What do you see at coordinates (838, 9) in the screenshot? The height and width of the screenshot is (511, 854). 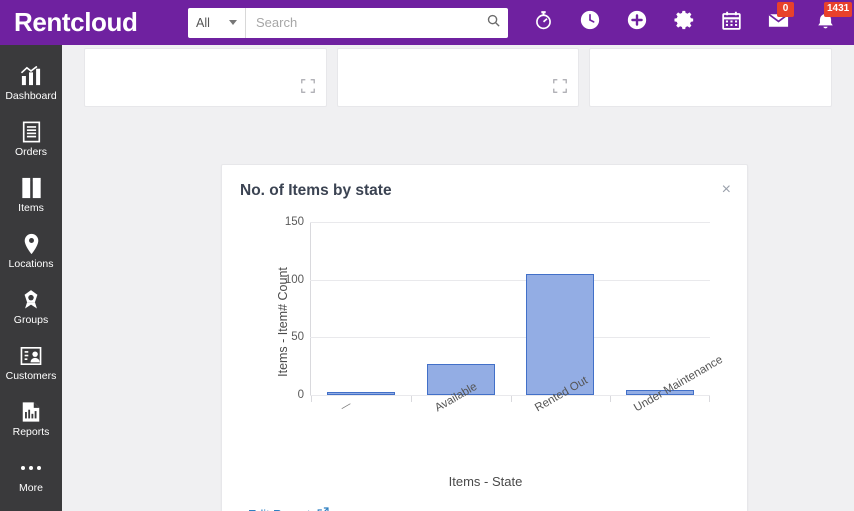 I see `notifications-badge: 1431` at bounding box center [838, 9].